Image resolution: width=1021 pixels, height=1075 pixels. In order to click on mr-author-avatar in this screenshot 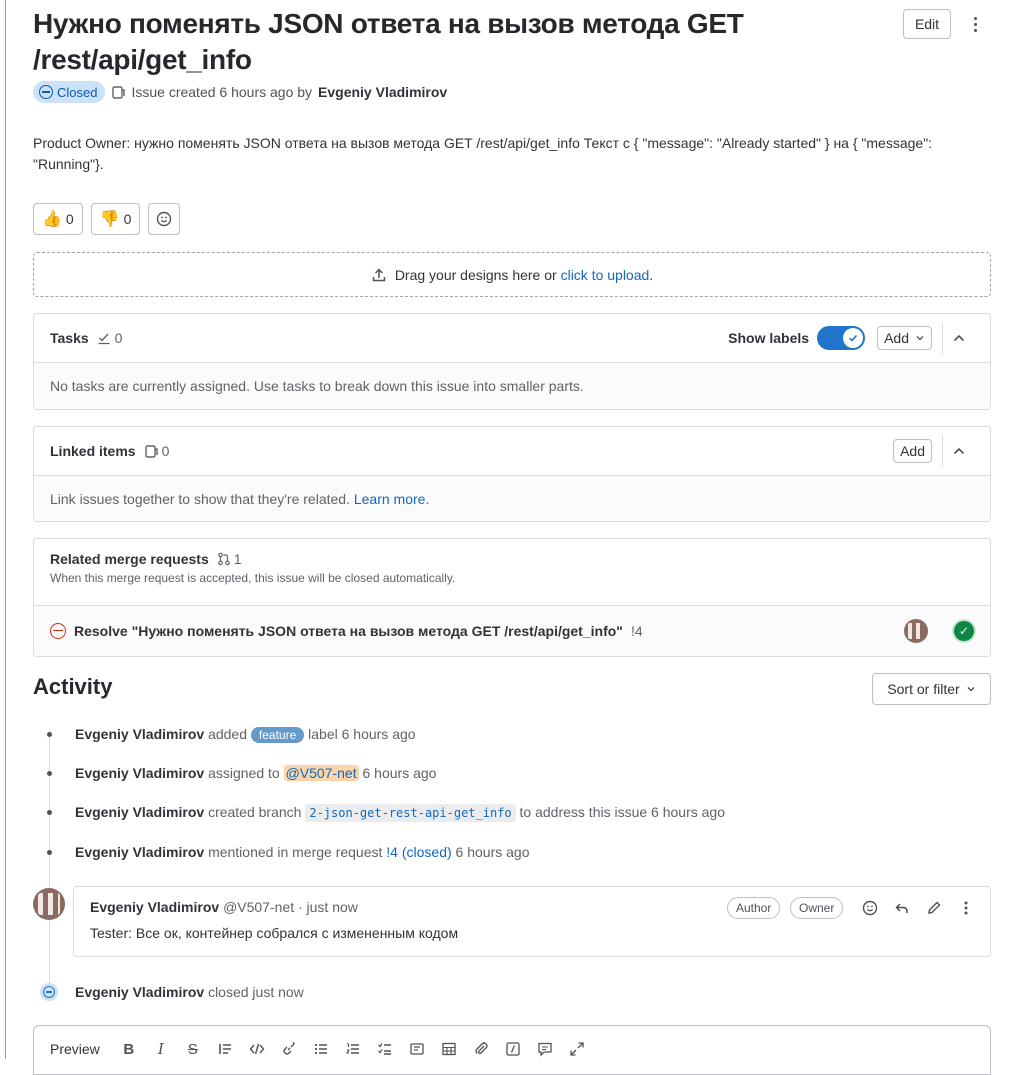, I will do `click(916, 631)`.